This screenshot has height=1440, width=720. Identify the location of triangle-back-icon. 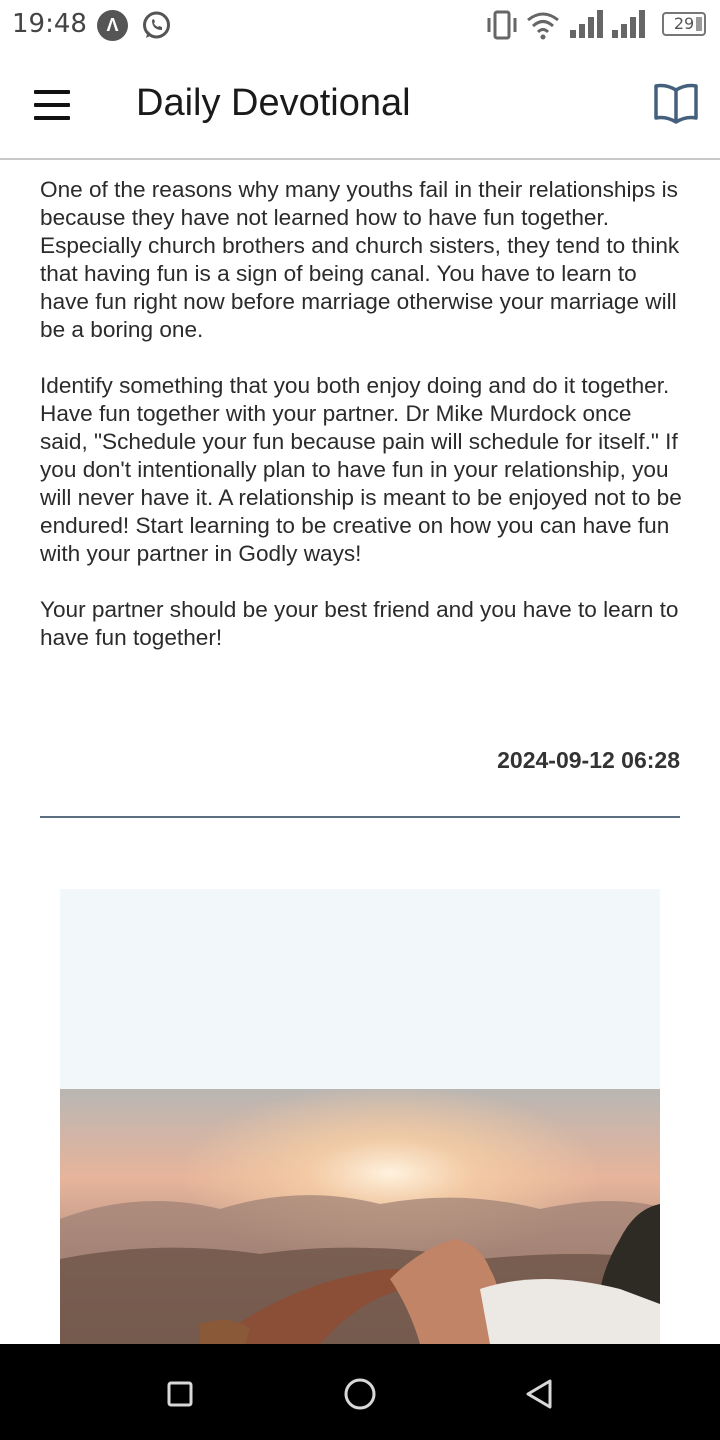
(540, 1394).